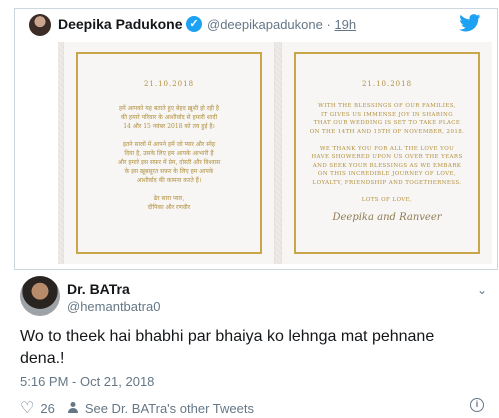 This screenshot has width=499, height=418. I want to click on info-icon: i, so click(477, 405).